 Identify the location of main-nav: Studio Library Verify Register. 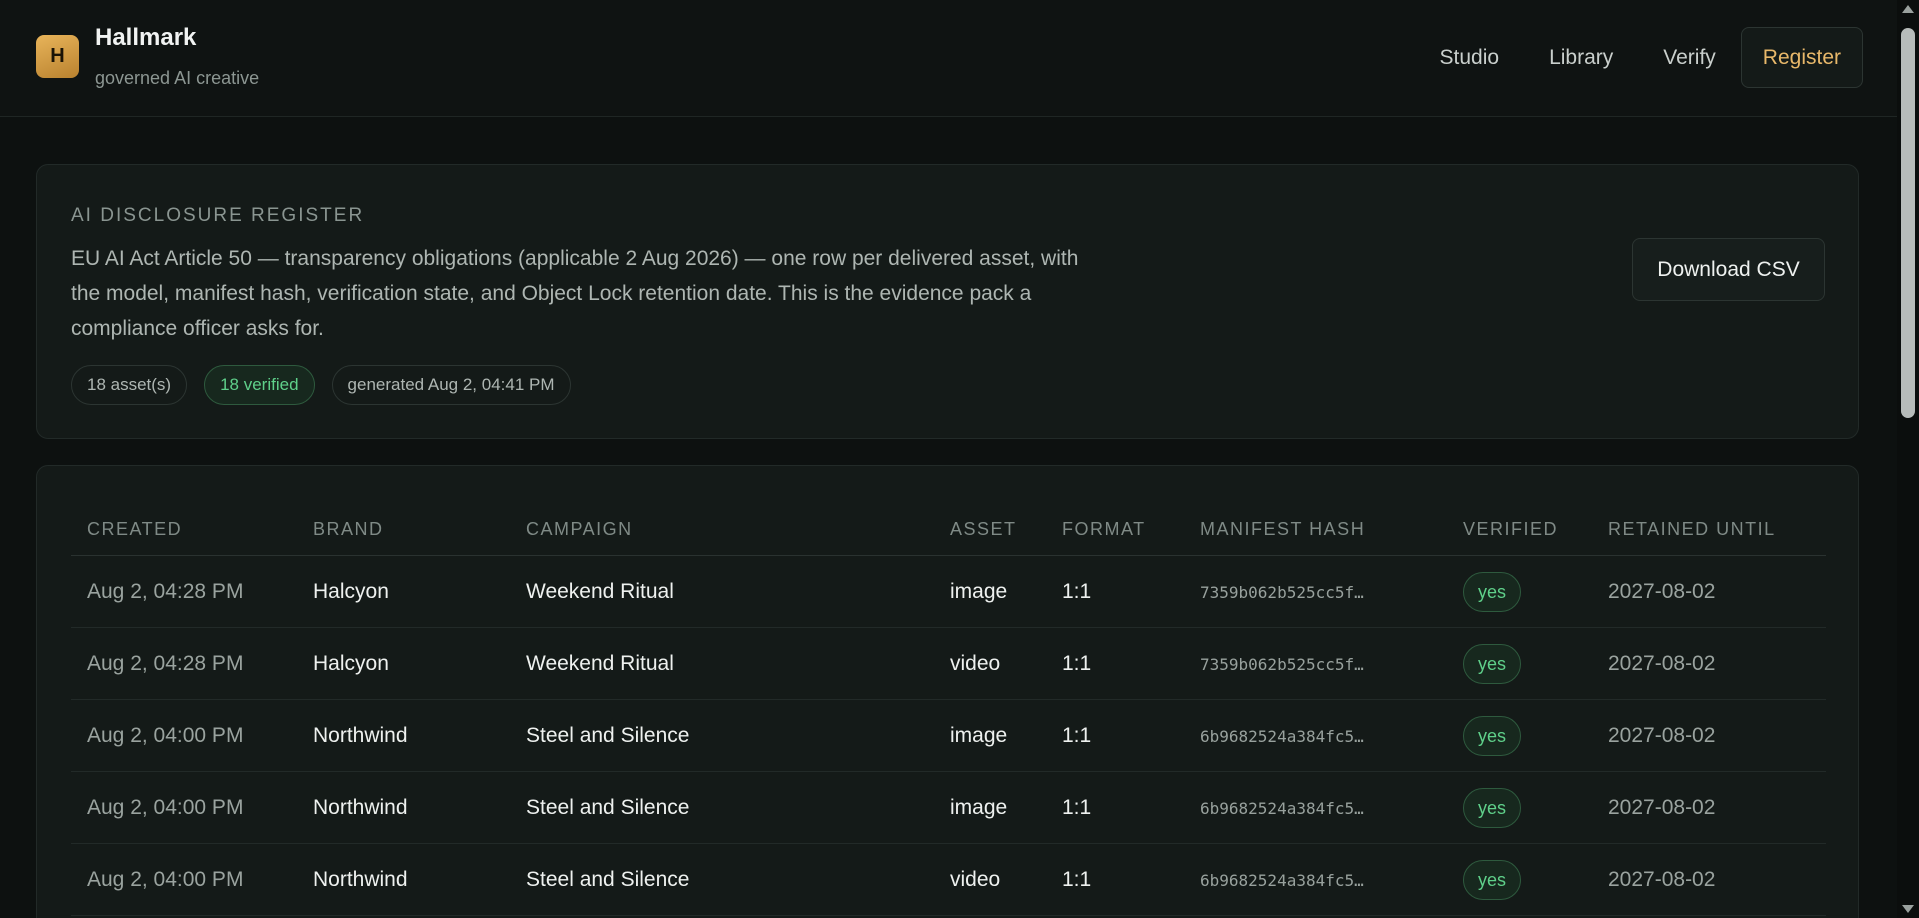
(1639, 57).